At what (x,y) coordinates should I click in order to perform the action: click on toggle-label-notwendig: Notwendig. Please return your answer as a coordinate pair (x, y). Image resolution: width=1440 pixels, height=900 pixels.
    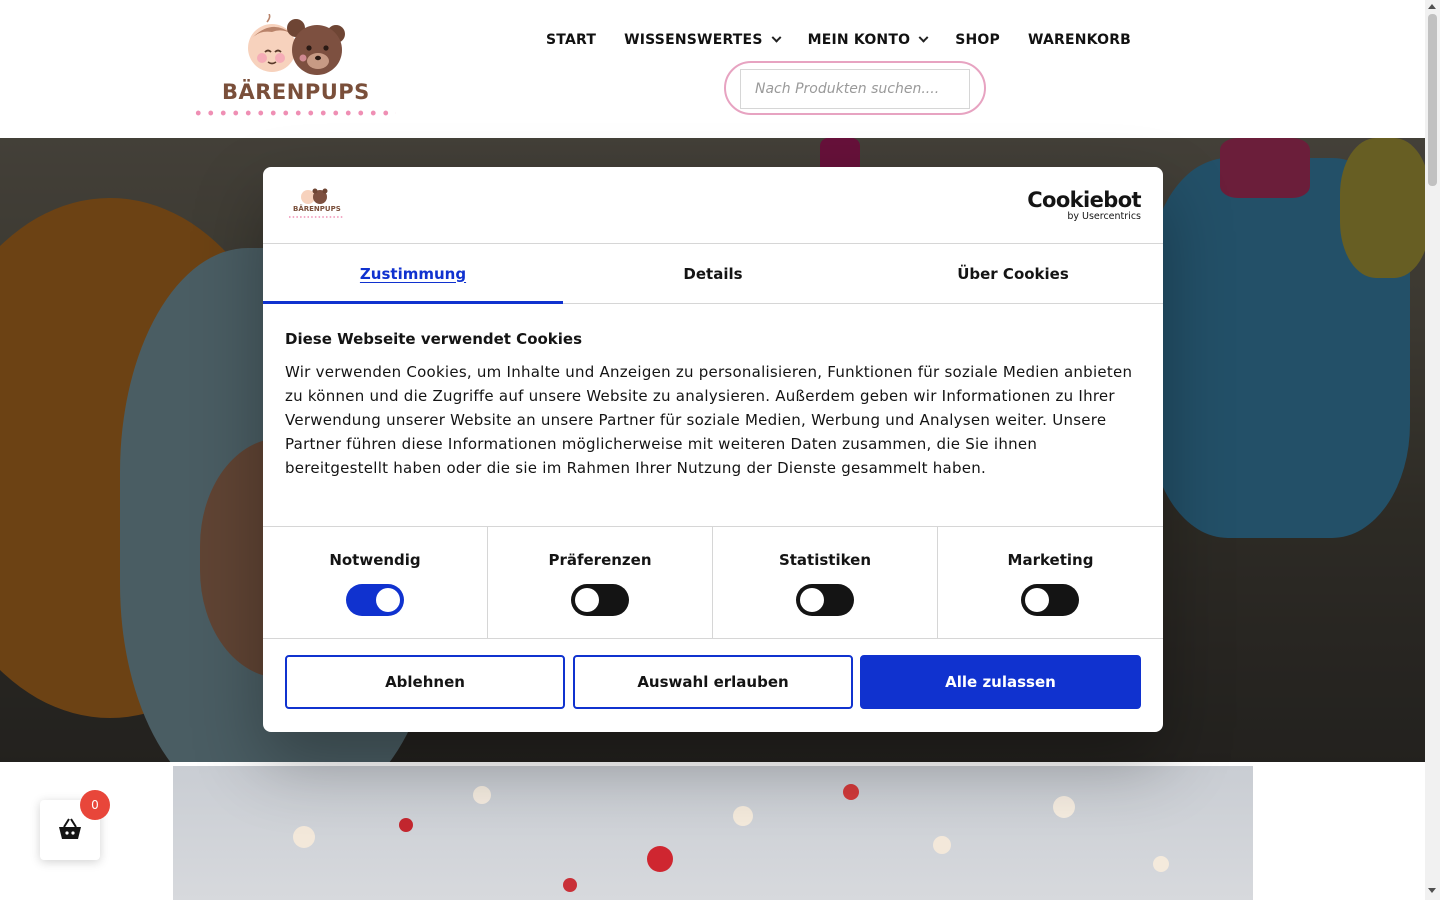
    Looking at the image, I should click on (375, 560).